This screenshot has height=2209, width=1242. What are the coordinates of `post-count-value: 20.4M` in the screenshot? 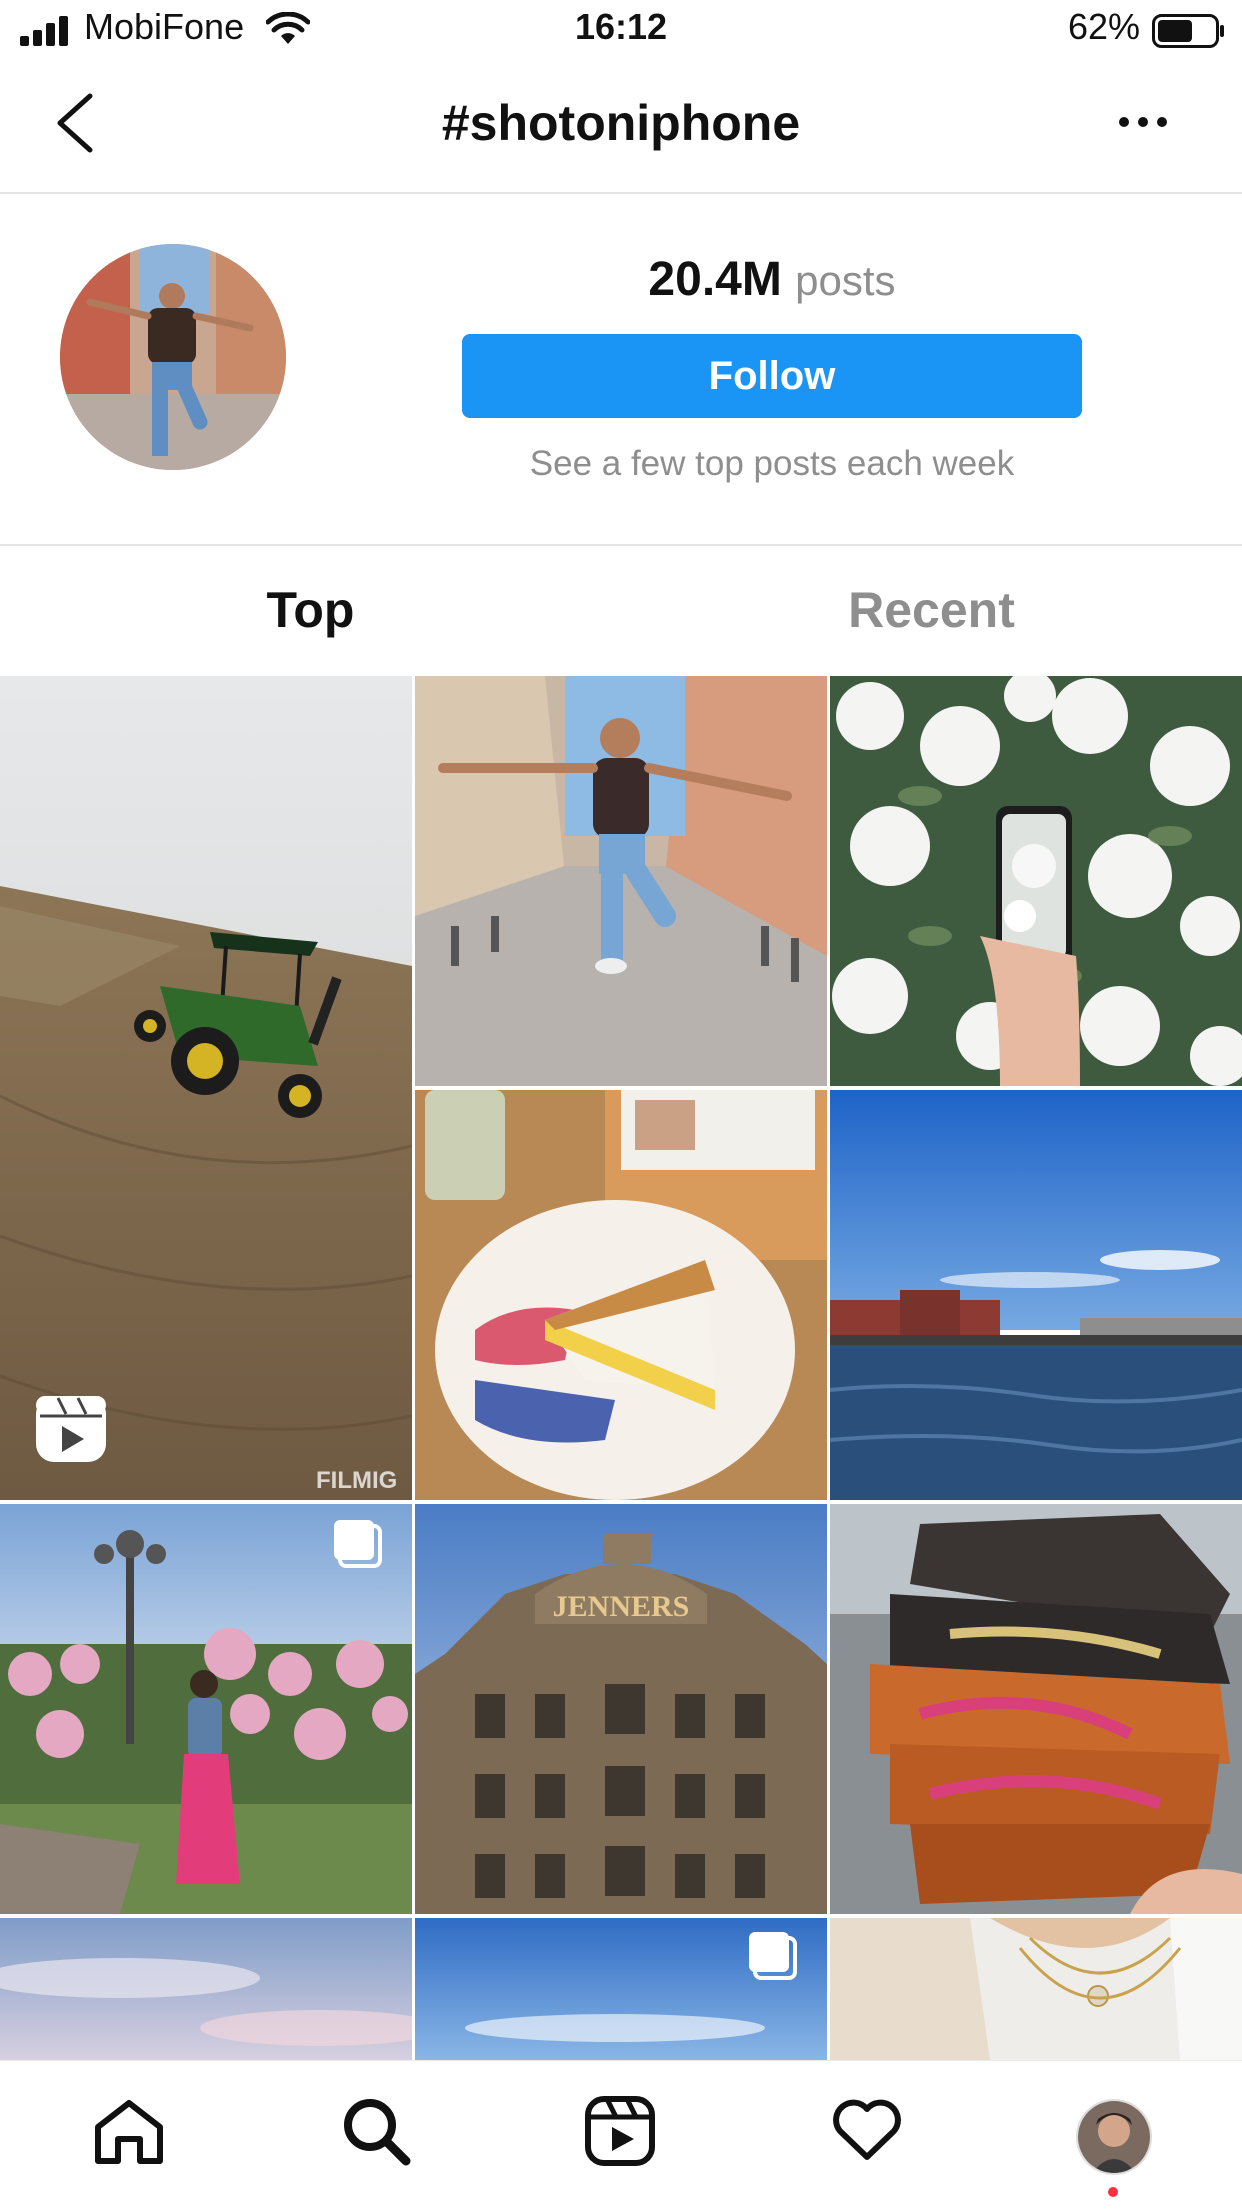 It's located at (715, 279).